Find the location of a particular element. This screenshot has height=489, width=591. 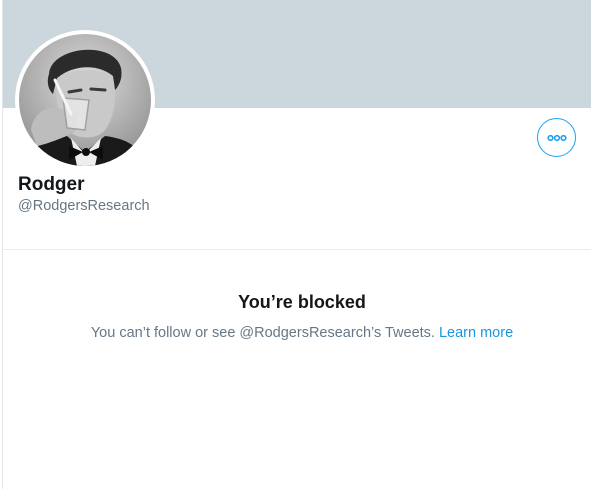

profile-handle: @RodgersResearch is located at coordinates (84, 206).